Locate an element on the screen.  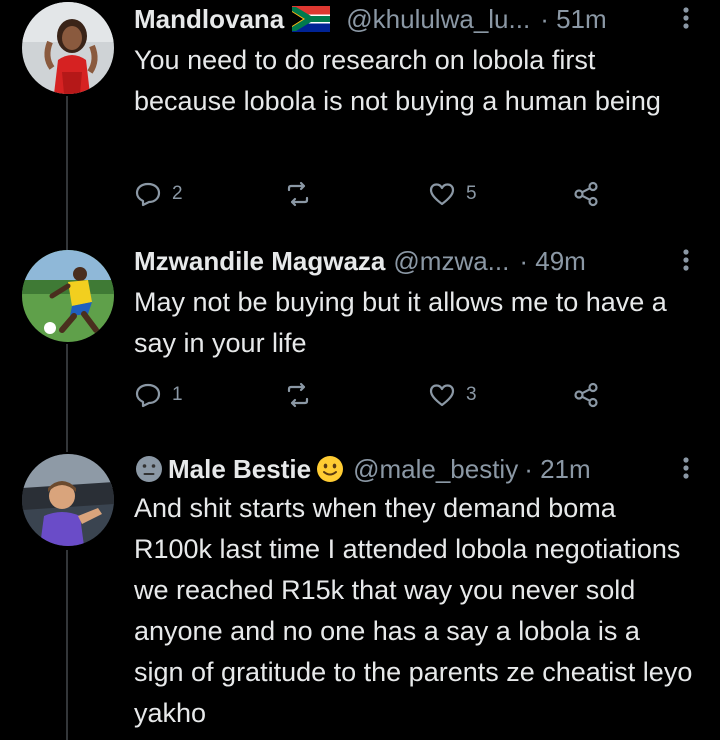
like-button: 3 is located at coordinates (452, 395).